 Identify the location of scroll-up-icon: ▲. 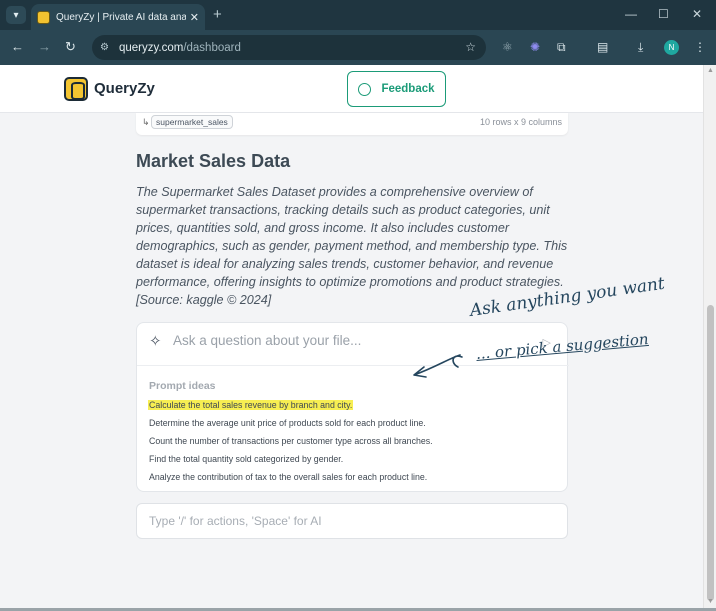
(710, 70).